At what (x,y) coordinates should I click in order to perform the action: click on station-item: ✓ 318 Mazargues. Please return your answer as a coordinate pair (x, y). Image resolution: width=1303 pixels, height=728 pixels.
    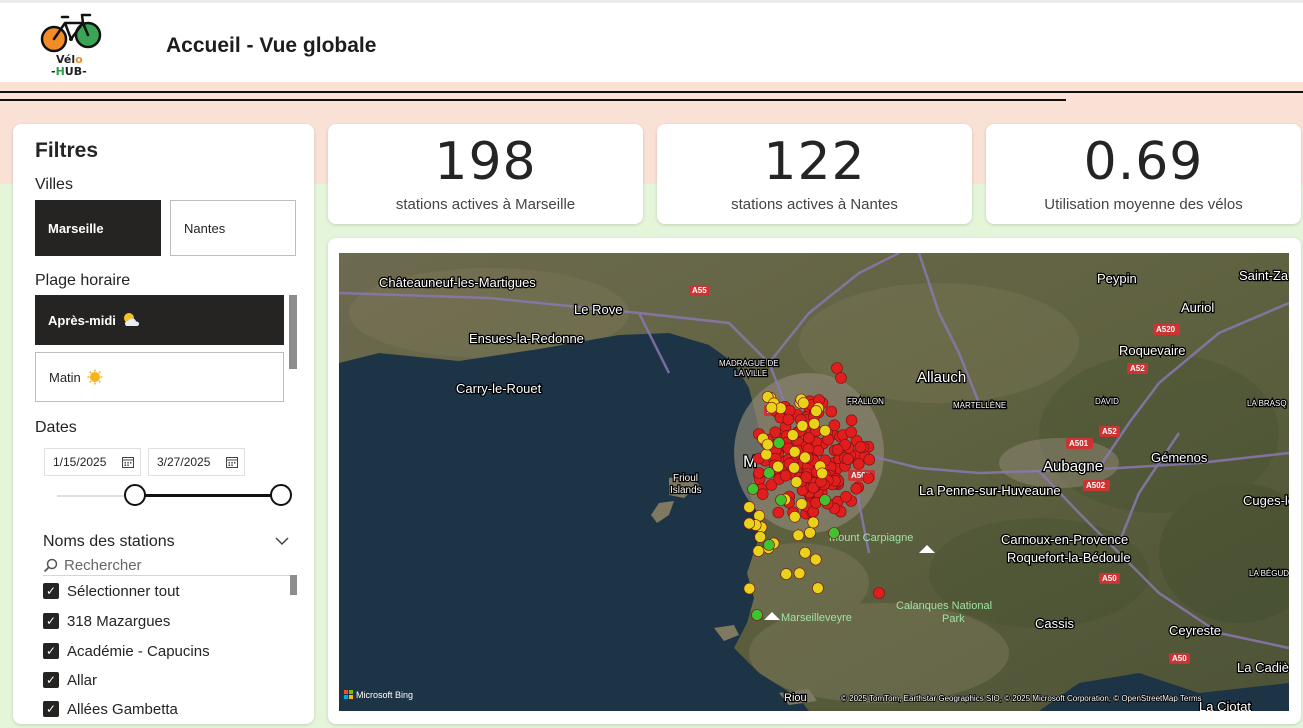
    Looking at the image, I should click on (106, 621).